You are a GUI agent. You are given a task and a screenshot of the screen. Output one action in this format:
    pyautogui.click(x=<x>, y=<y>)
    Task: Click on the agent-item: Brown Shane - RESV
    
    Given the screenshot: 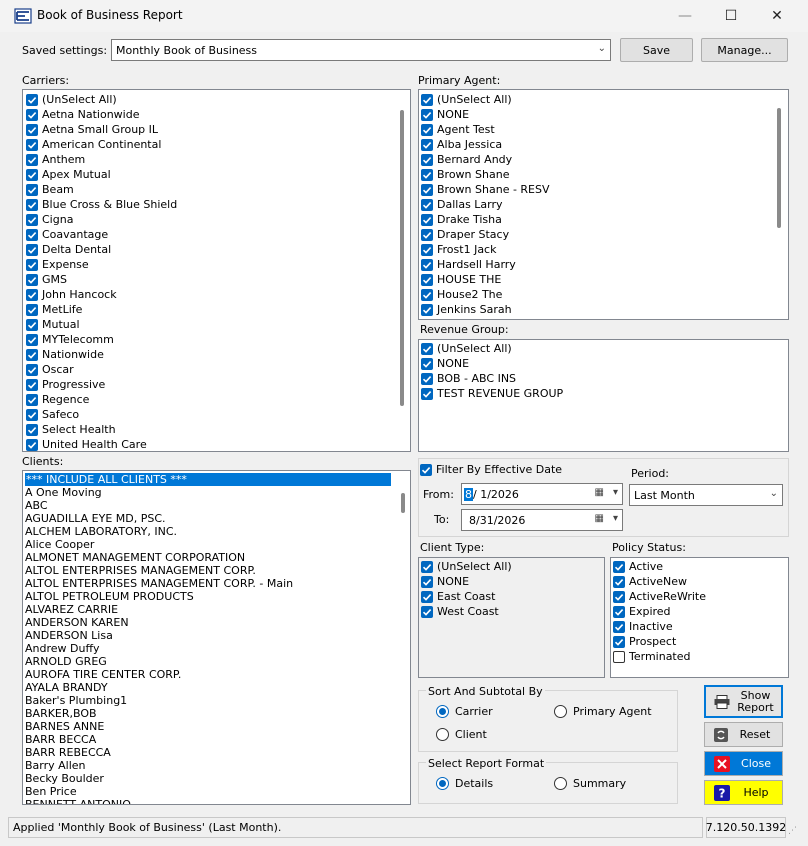 What is the action you would take?
    pyautogui.click(x=485, y=189)
    